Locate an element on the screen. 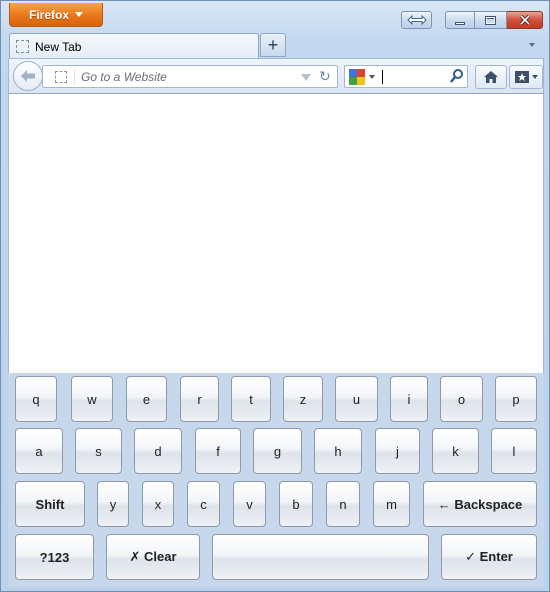 The height and width of the screenshot is (592, 550). minimize-icon is located at coordinates (460, 23).